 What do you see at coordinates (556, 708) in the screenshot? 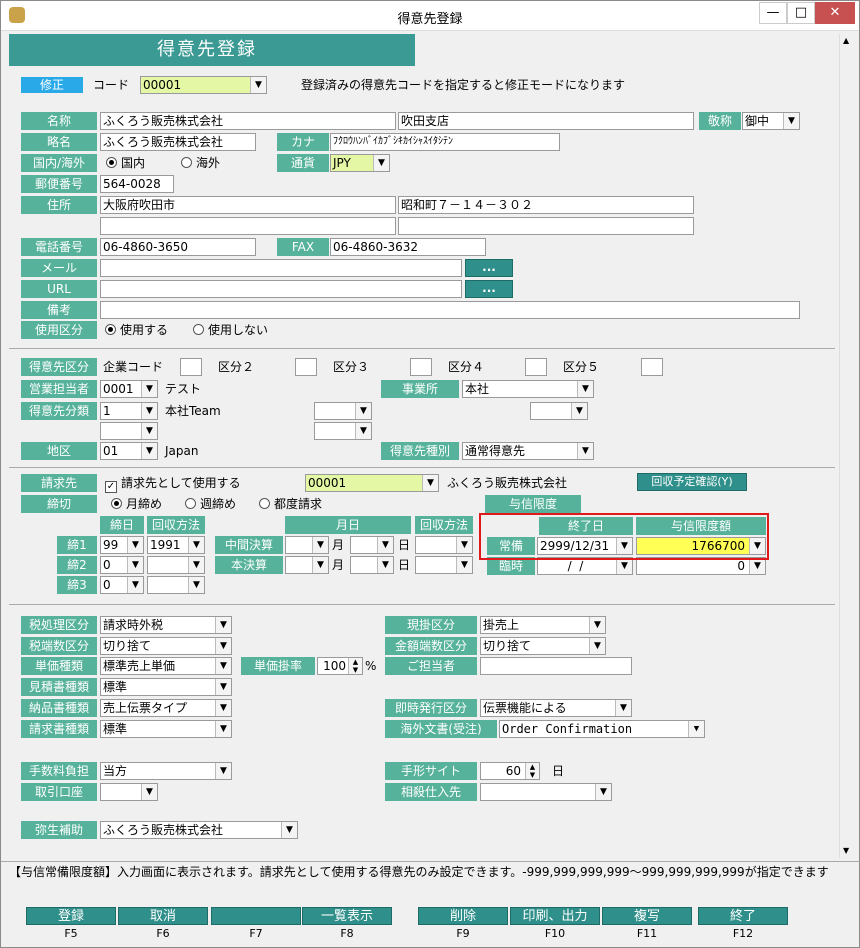
I see `issue-select: 伝票機能による ▼` at bounding box center [556, 708].